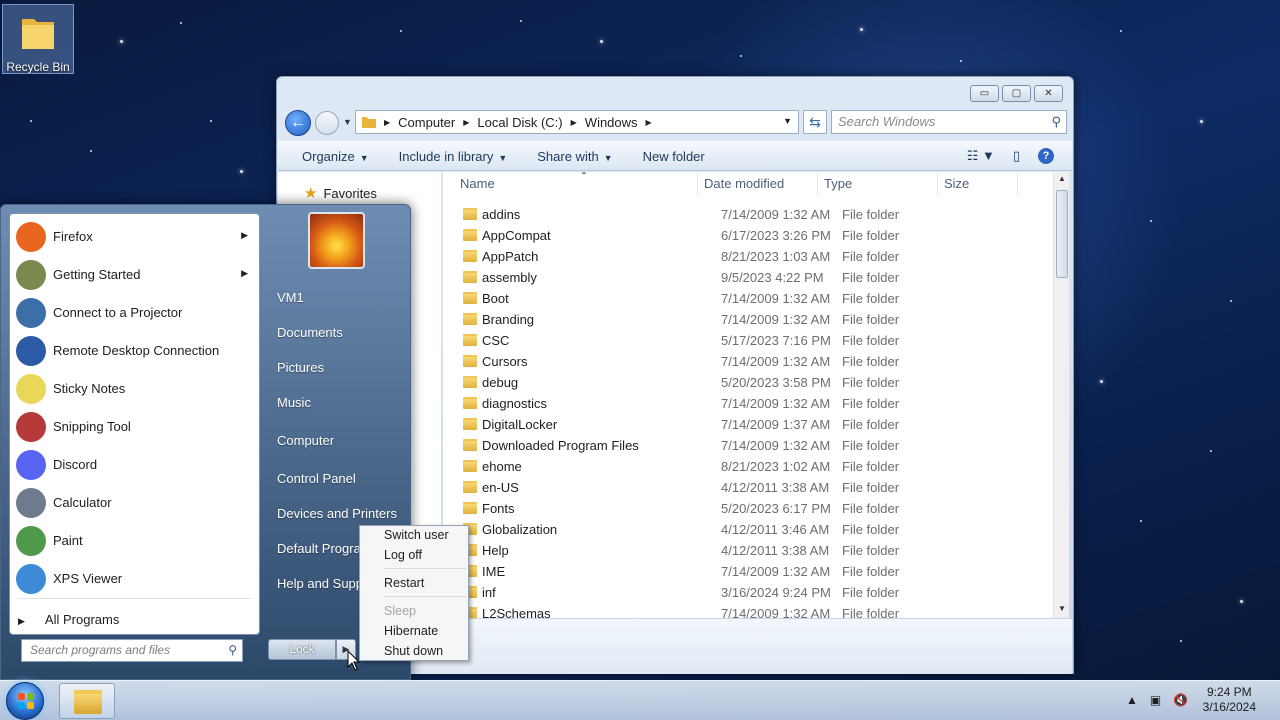 The width and height of the screenshot is (1280, 720). What do you see at coordinates (815, 122) in the screenshot?
I see `refresh-button: ⇆` at bounding box center [815, 122].